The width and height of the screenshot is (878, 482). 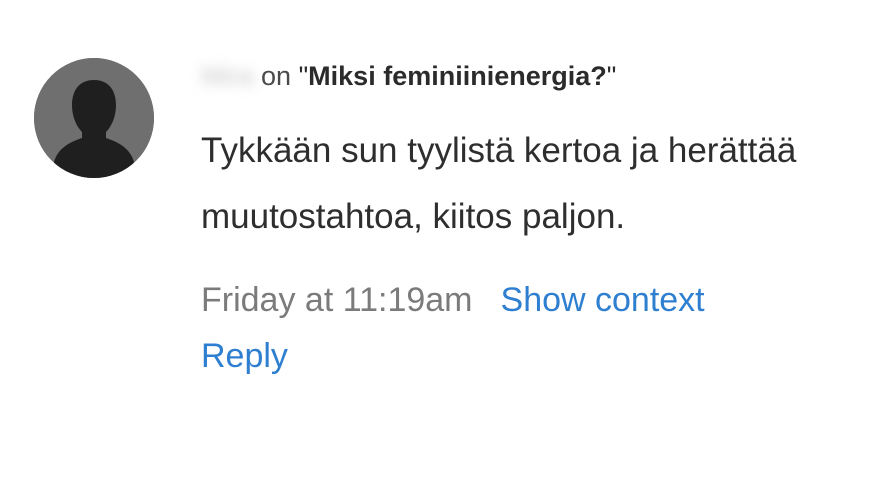 I want to click on show-context-link: Show context, so click(x=603, y=300).